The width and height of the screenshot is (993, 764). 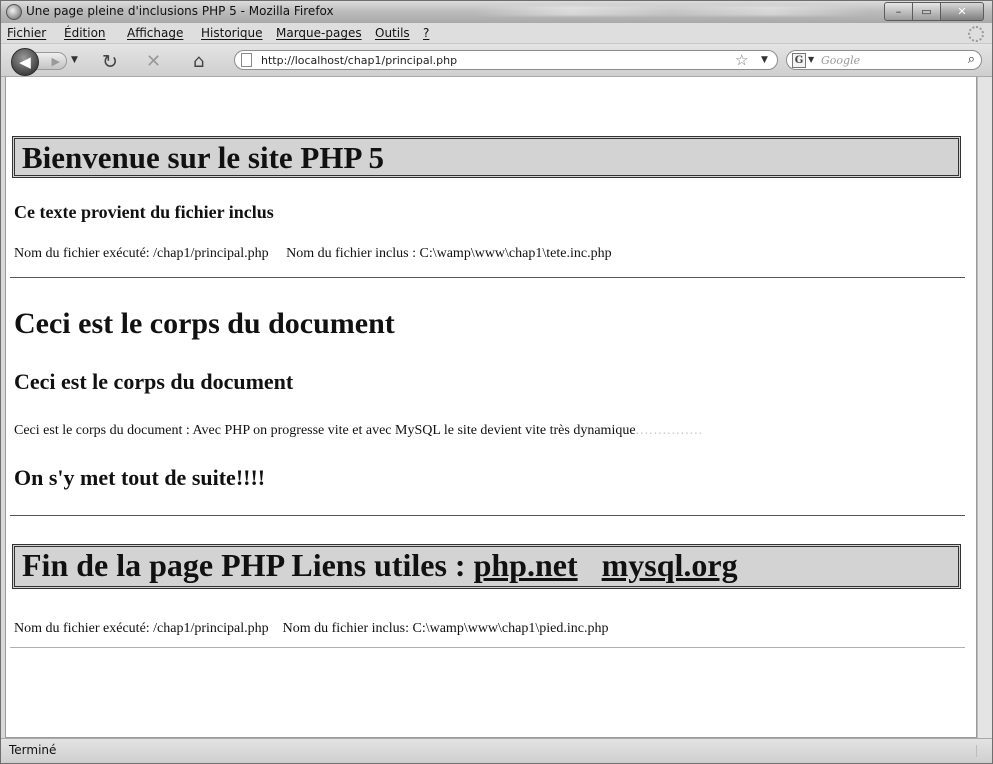 What do you see at coordinates (811, 59) in the screenshot?
I see `engine-dropdown-icon: ▼` at bounding box center [811, 59].